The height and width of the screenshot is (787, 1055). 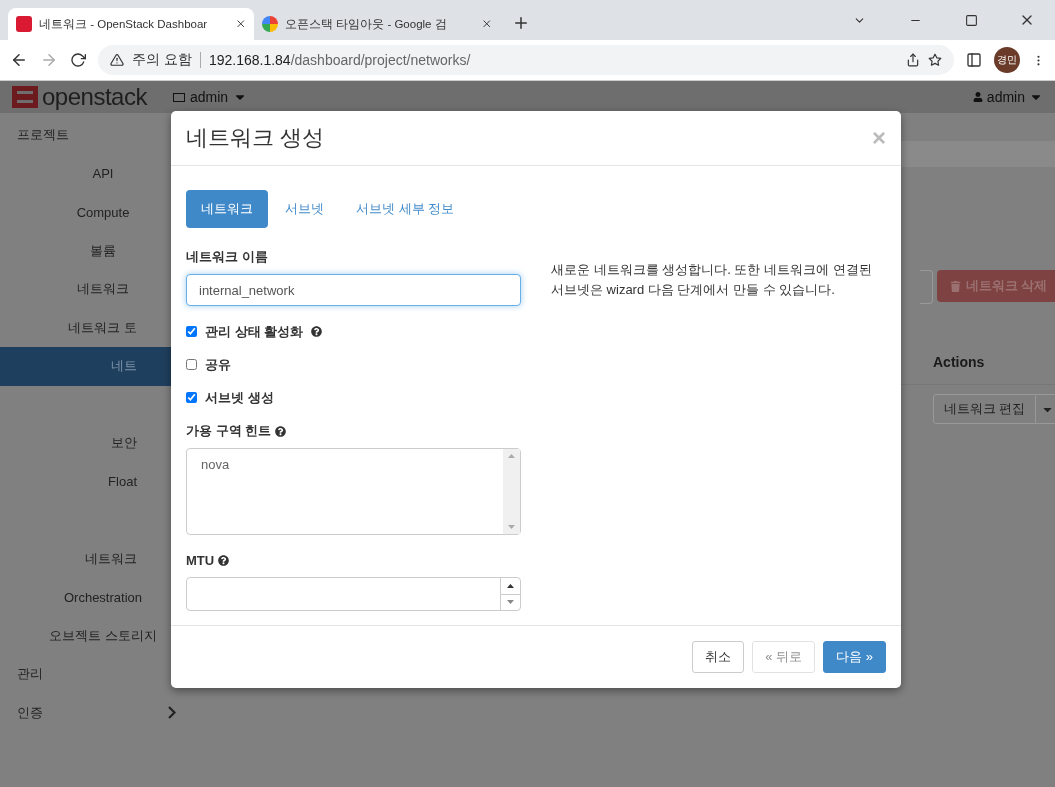 What do you see at coordinates (78, 60) in the screenshot?
I see `reload-icon` at bounding box center [78, 60].